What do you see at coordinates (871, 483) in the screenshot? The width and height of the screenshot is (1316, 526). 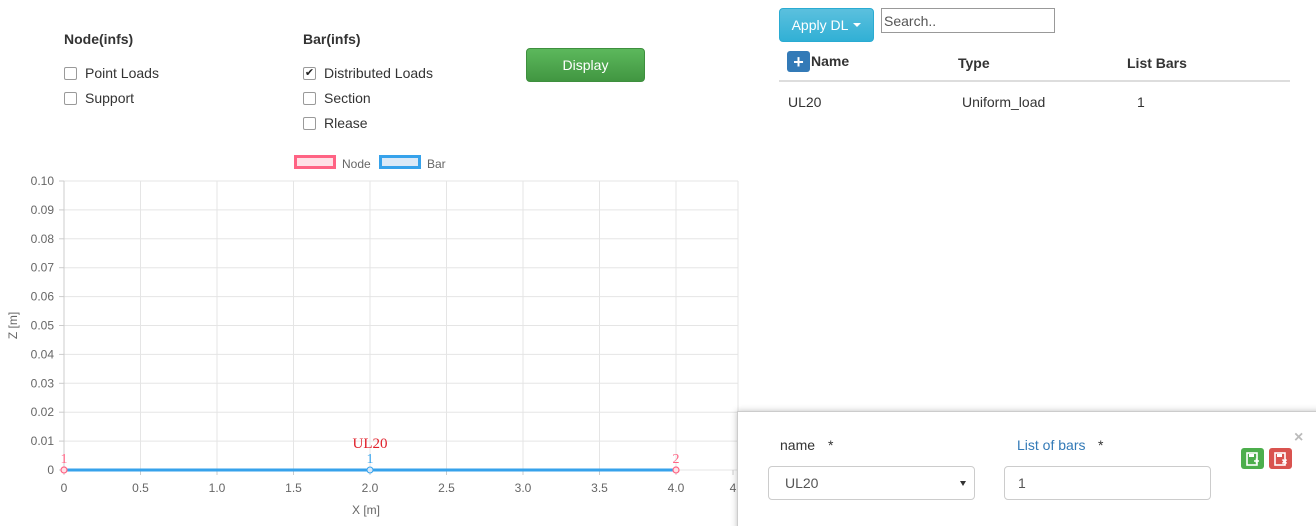 I see `name-select: UL20` at bounding box center [871, 483].